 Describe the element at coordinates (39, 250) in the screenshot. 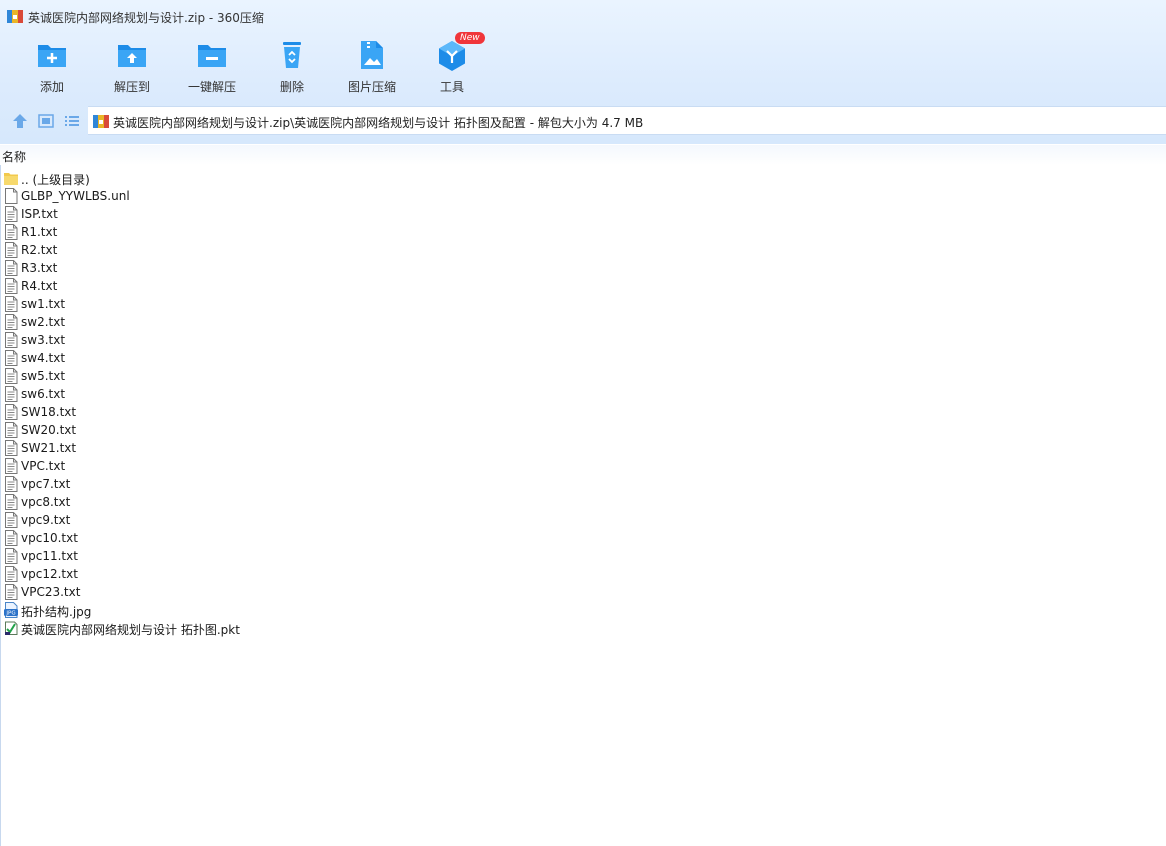

I see `file-name: R2.txt` at that location.